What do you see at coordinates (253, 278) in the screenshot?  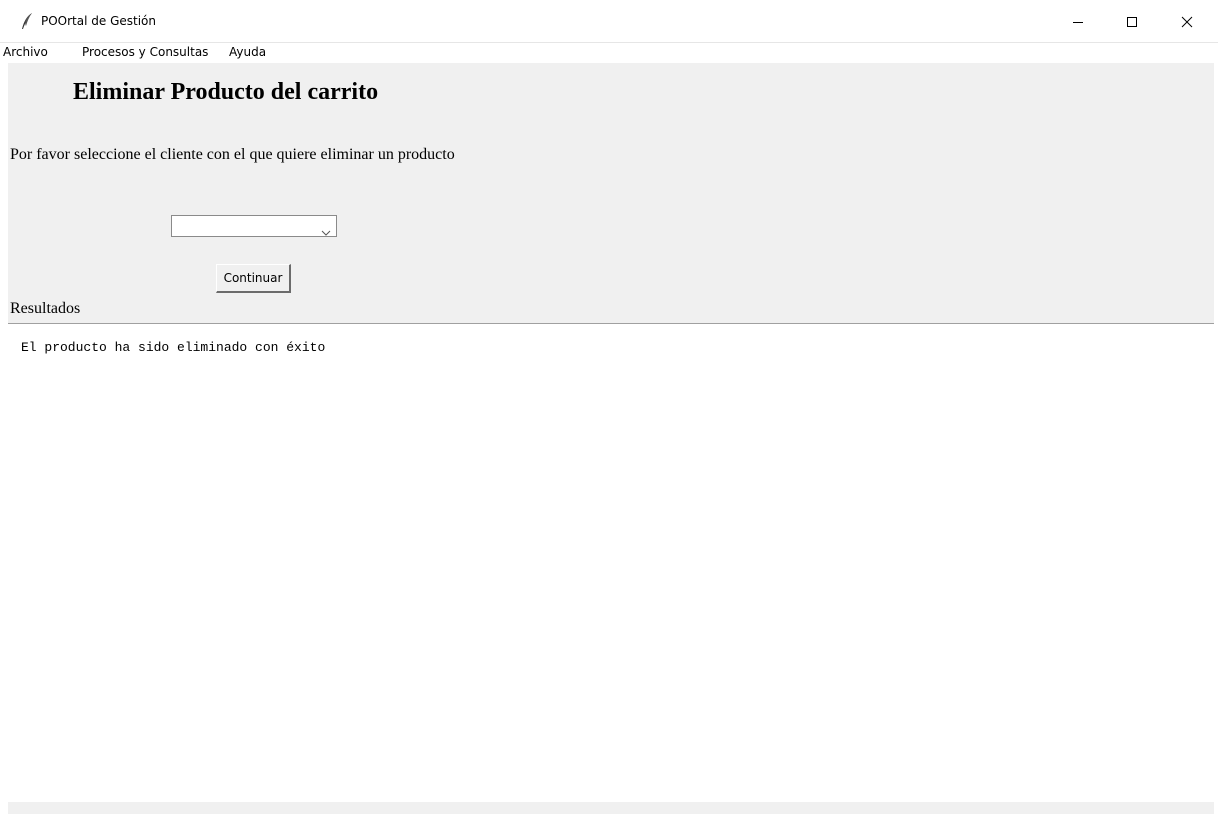 I see `continue-button: Continuar` at bounding box center [253, 278].